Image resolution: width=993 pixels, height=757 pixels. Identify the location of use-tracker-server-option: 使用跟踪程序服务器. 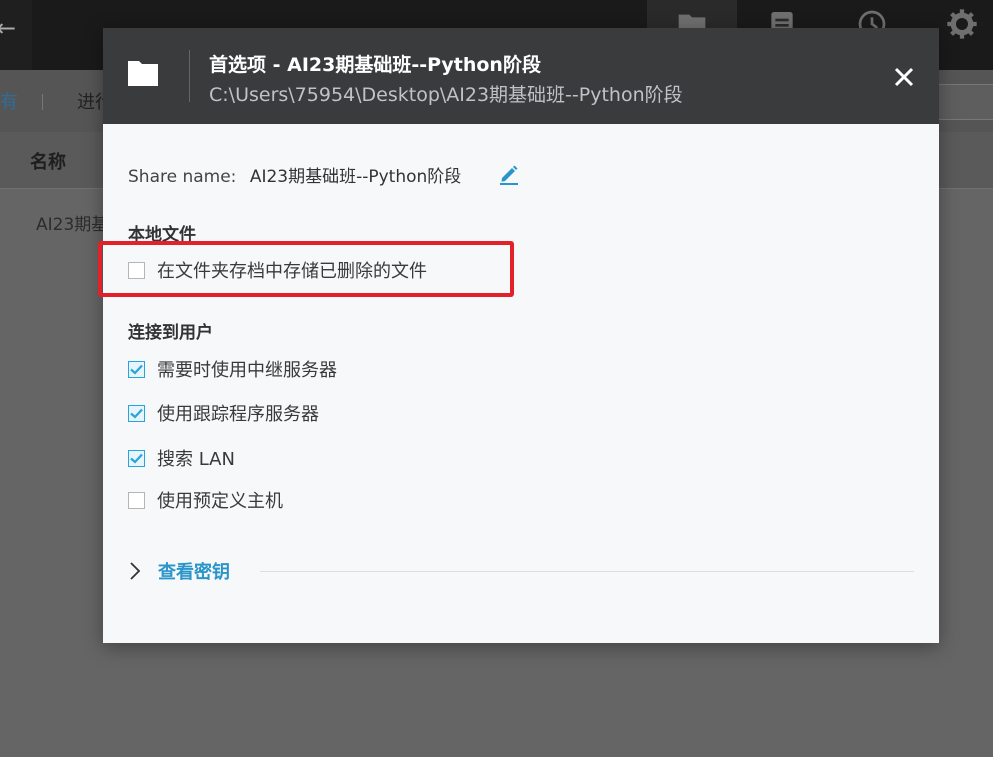
(223, 413).